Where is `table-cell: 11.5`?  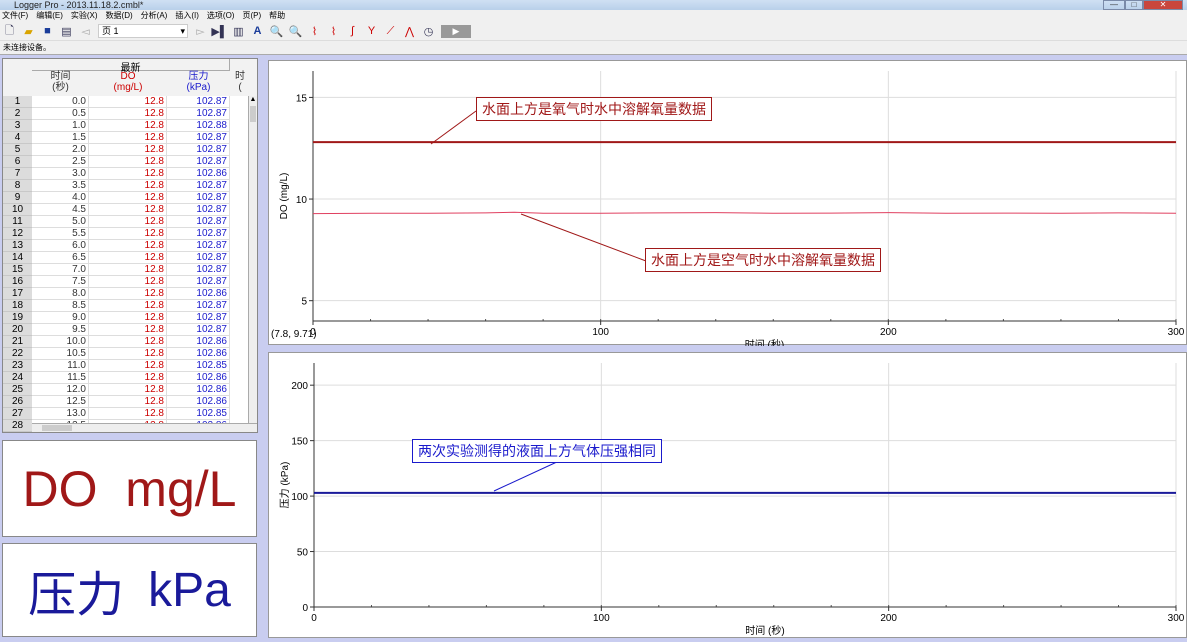 table-cell: 11.5 is located at coordinates (60, 378).